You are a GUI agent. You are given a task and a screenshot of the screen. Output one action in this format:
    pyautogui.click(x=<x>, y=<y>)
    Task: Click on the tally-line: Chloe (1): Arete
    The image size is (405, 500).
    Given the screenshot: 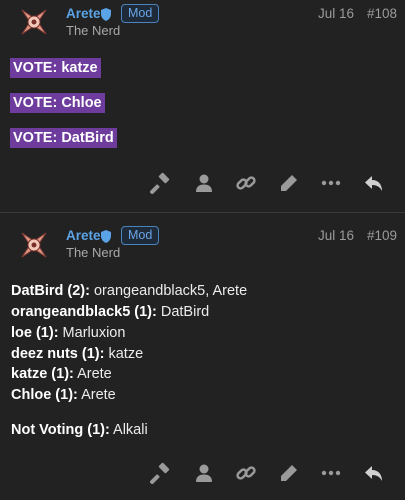 What is the action you would take?
    pyautogui.click(x=63, y=395)
    